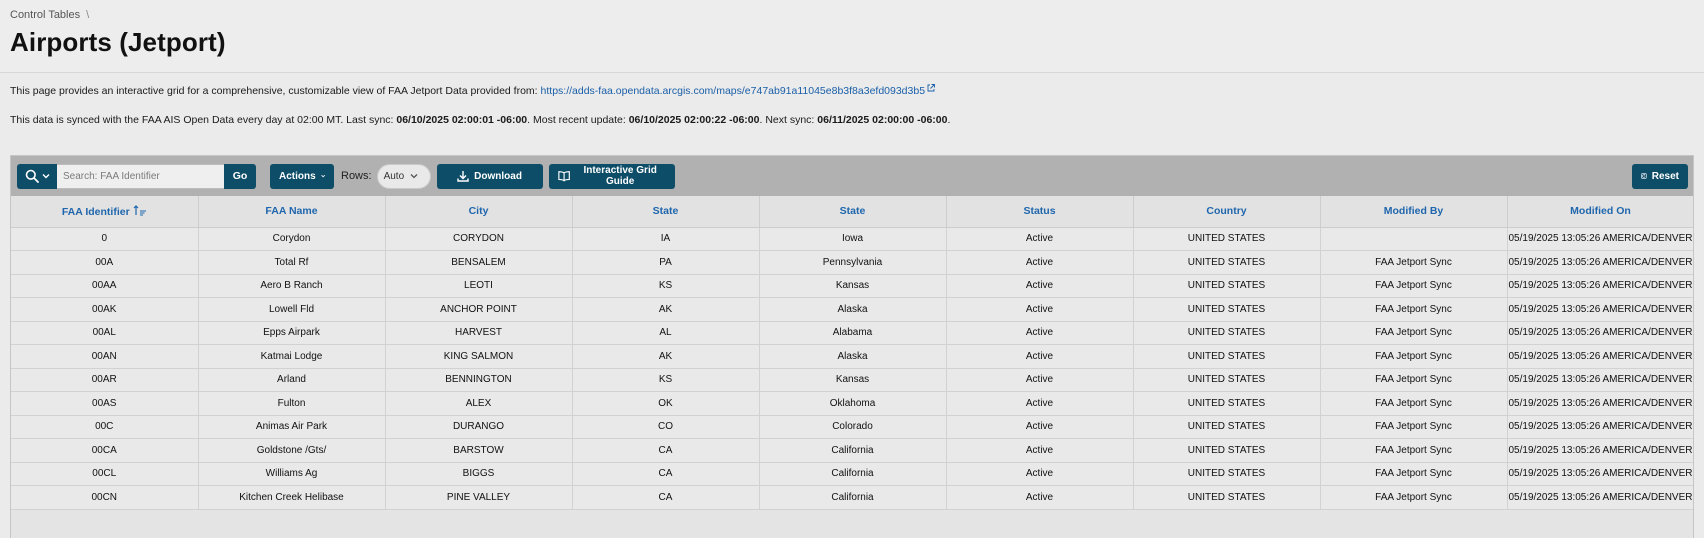 The height and width of the screenshot is (538, 1704). I want to click on sync-text-d: ., so click(949, 120).